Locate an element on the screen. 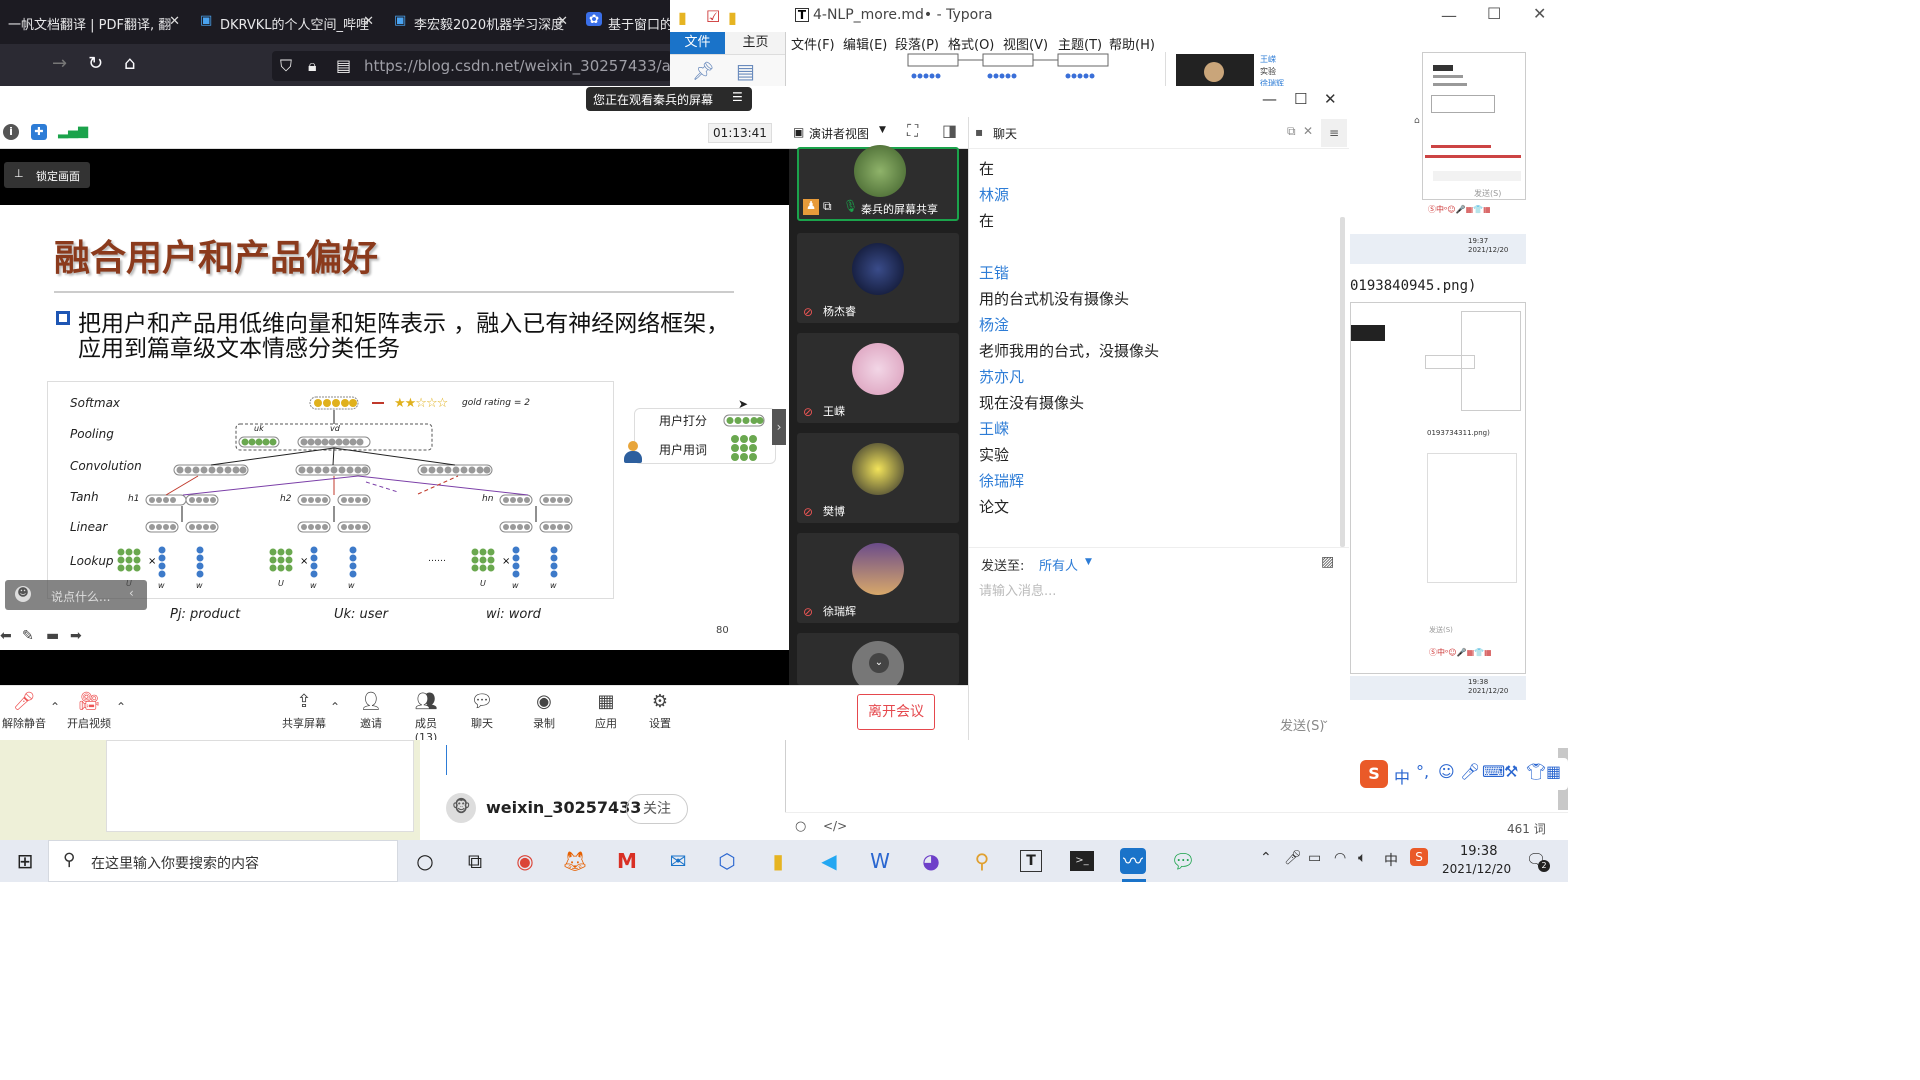 This screenshot has width=1920, height=1080. vscode-icon: ◀ is located at coordinates (829, 861).